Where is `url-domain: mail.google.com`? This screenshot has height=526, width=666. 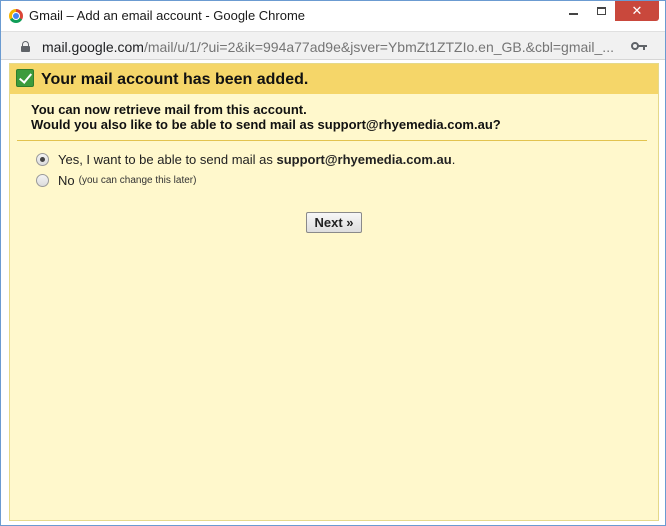 url-domain: mail.google.com is located at coordinates (93, 47).